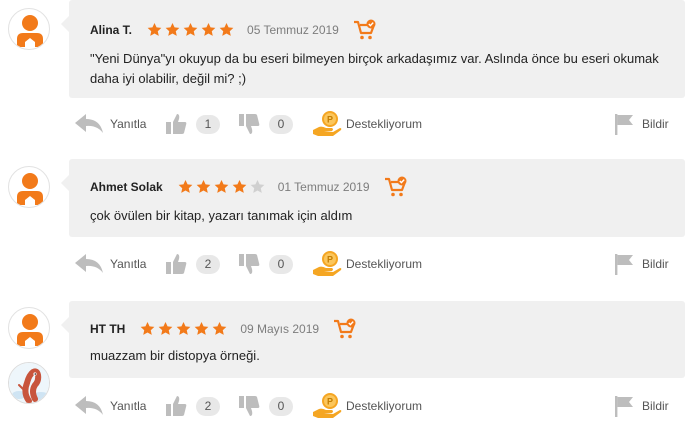 The height and width of the screenshot is (436, 689). I want to click on review-date: 09 Mayıs 2019, so click(280, 329).